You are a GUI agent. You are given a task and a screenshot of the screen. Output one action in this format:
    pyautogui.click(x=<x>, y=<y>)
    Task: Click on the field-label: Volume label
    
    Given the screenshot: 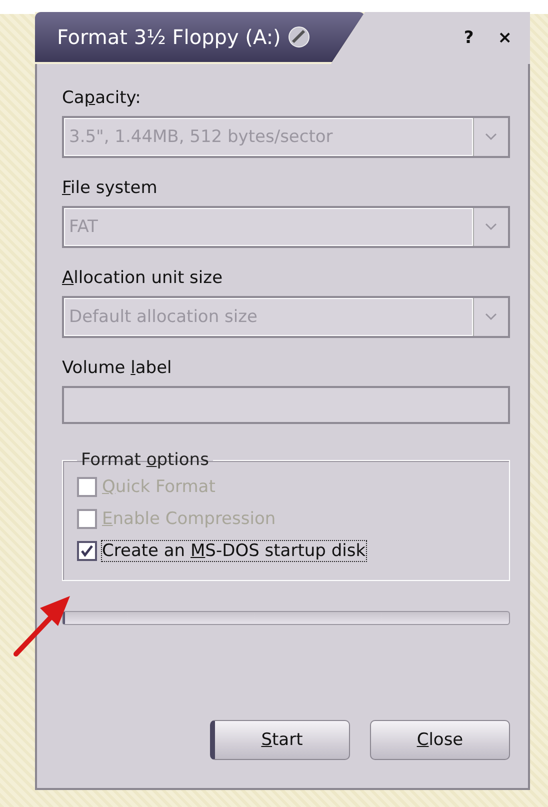 What is the action you would take?
    pyautogui.click(x=117, y=368)
    